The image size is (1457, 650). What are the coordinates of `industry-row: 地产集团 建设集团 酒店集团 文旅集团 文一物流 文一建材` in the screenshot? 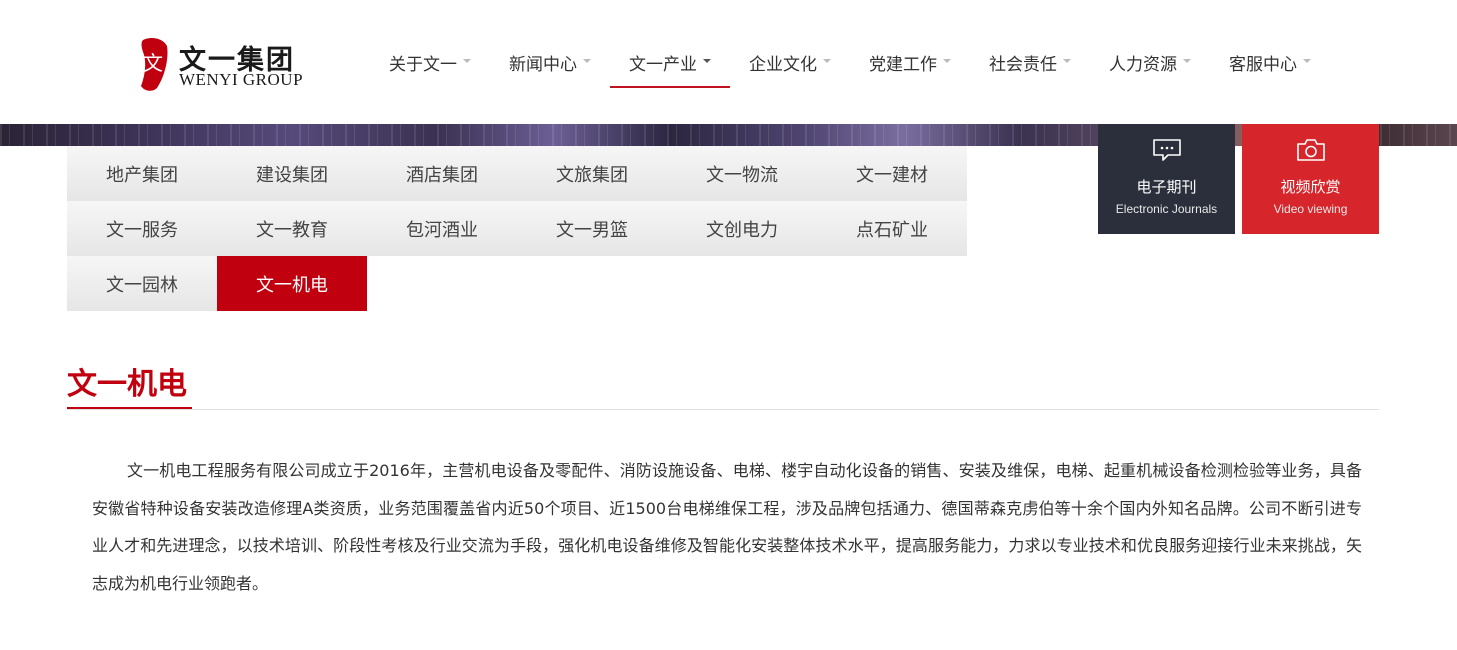 It's located at (517, 173).